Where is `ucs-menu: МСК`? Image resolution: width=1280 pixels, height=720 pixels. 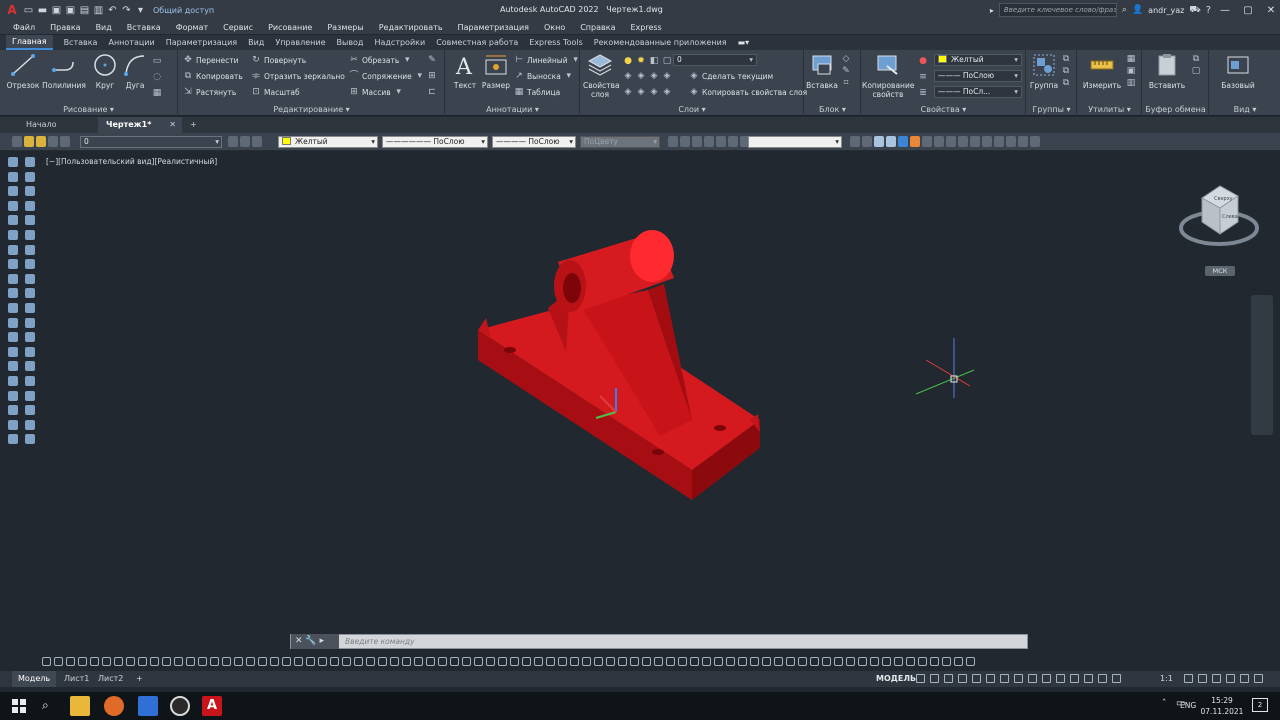 ucs-menu: МСК is located at coordinates (1220, 271).